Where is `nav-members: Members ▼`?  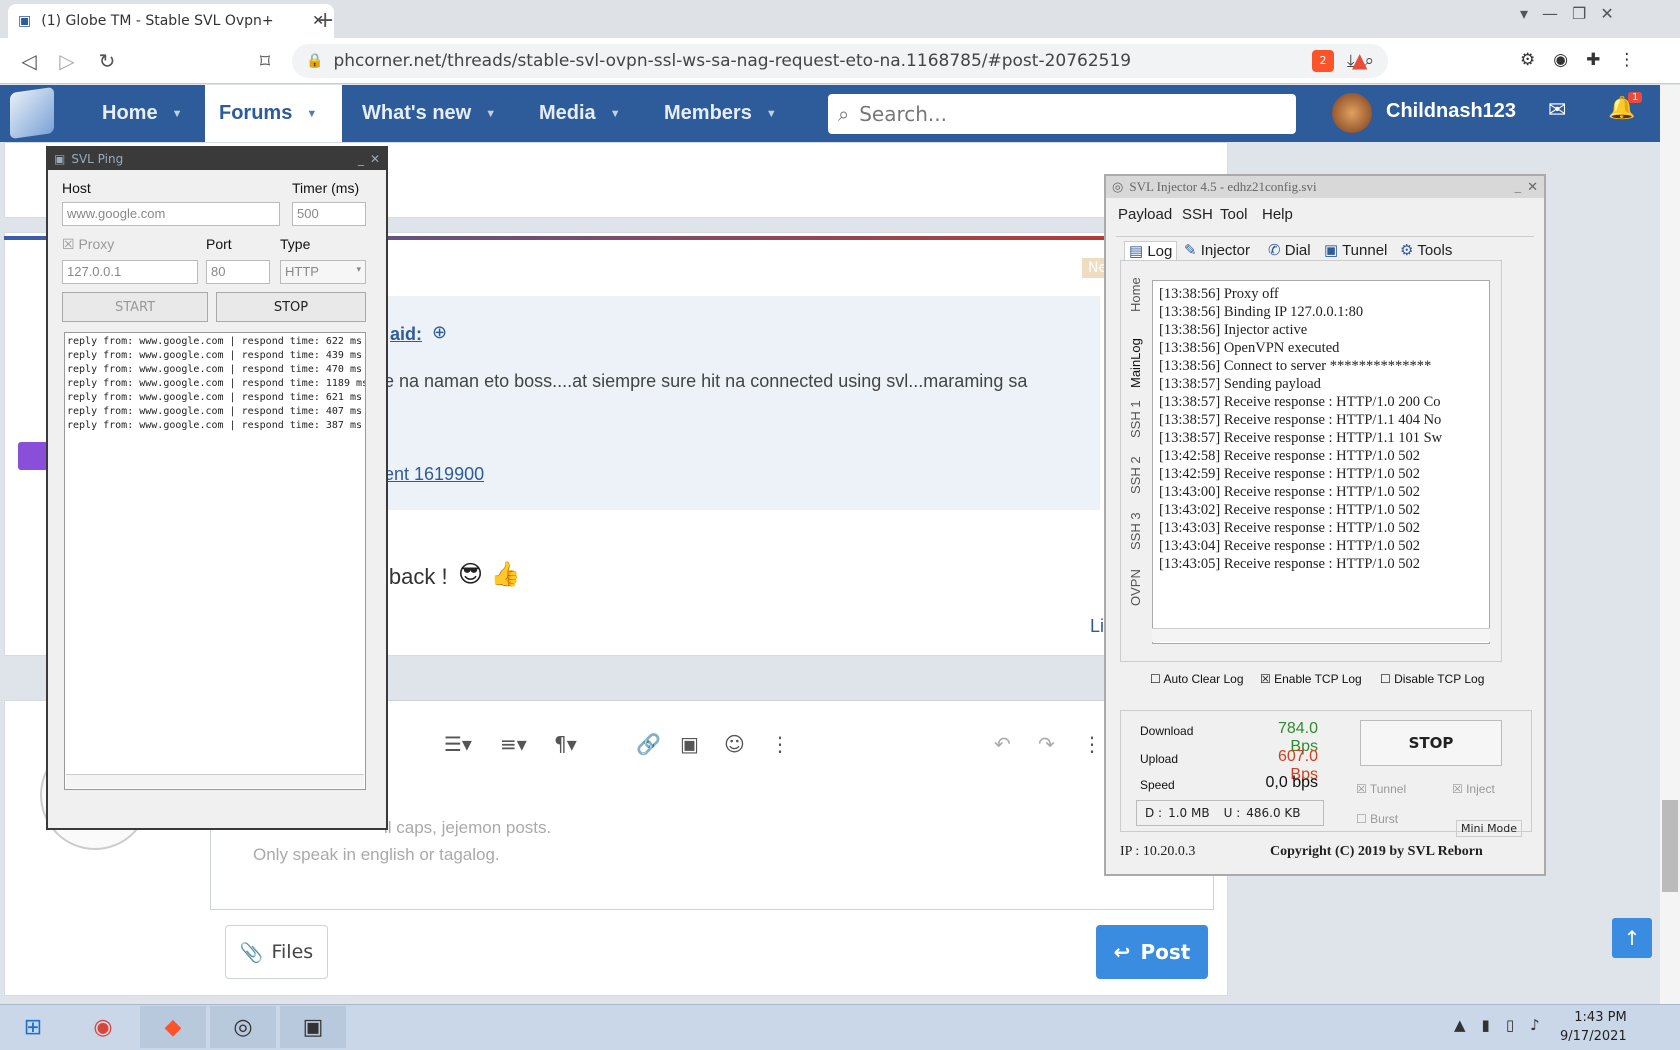 nav-members: Members ▼ is located at coordinates (720, 113).